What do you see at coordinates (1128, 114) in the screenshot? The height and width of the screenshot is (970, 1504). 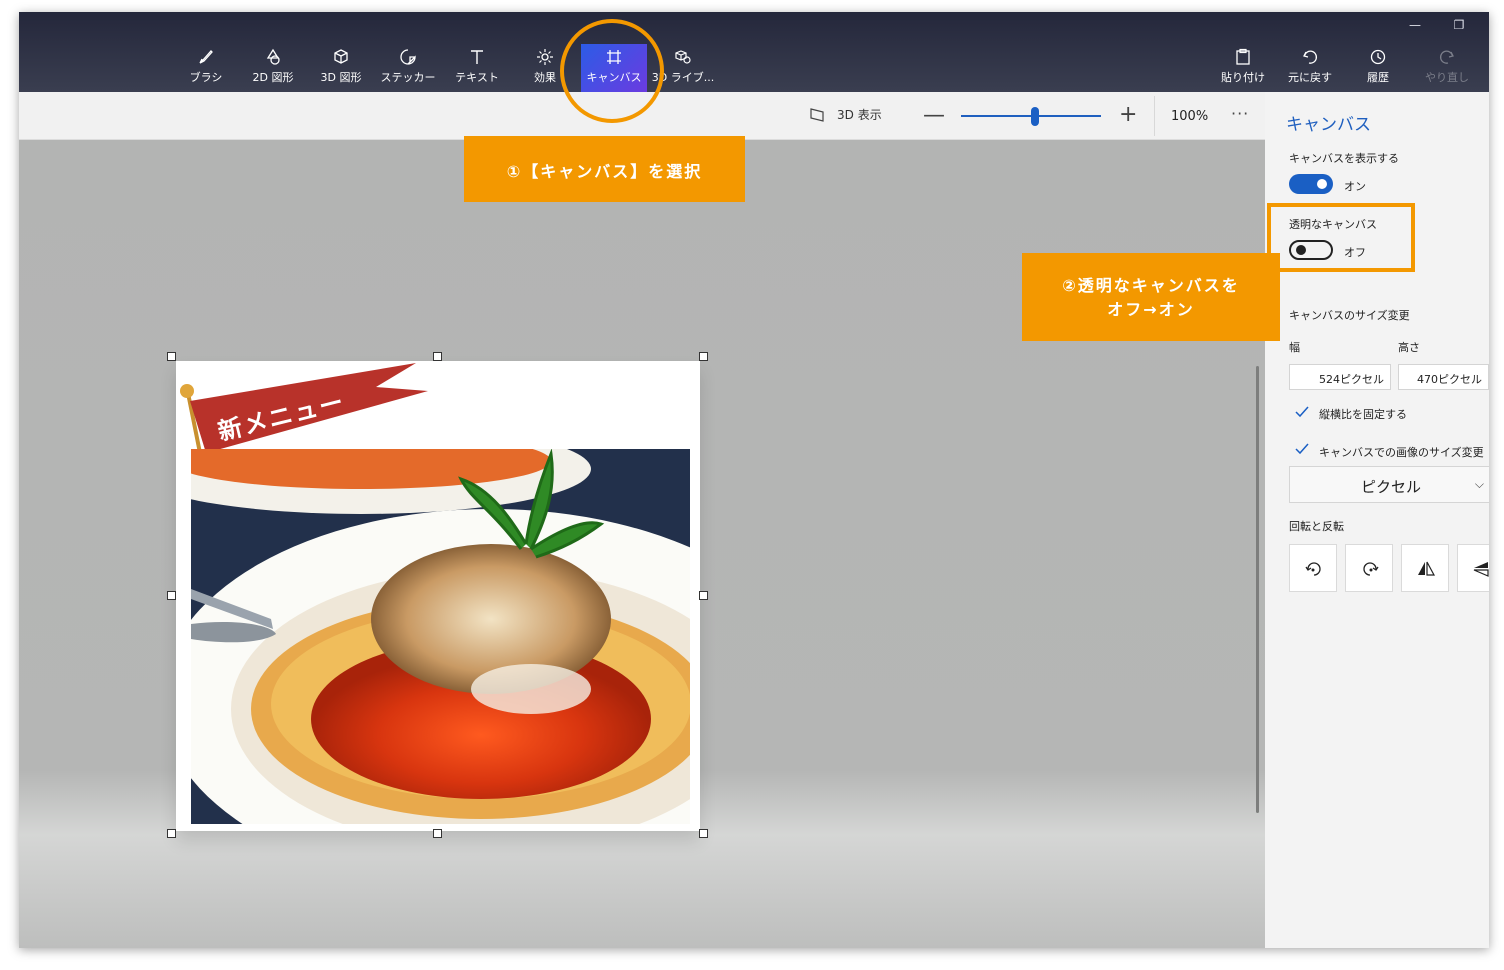 I see `zoom-in-button: +` at bounding box center [1128, 114].